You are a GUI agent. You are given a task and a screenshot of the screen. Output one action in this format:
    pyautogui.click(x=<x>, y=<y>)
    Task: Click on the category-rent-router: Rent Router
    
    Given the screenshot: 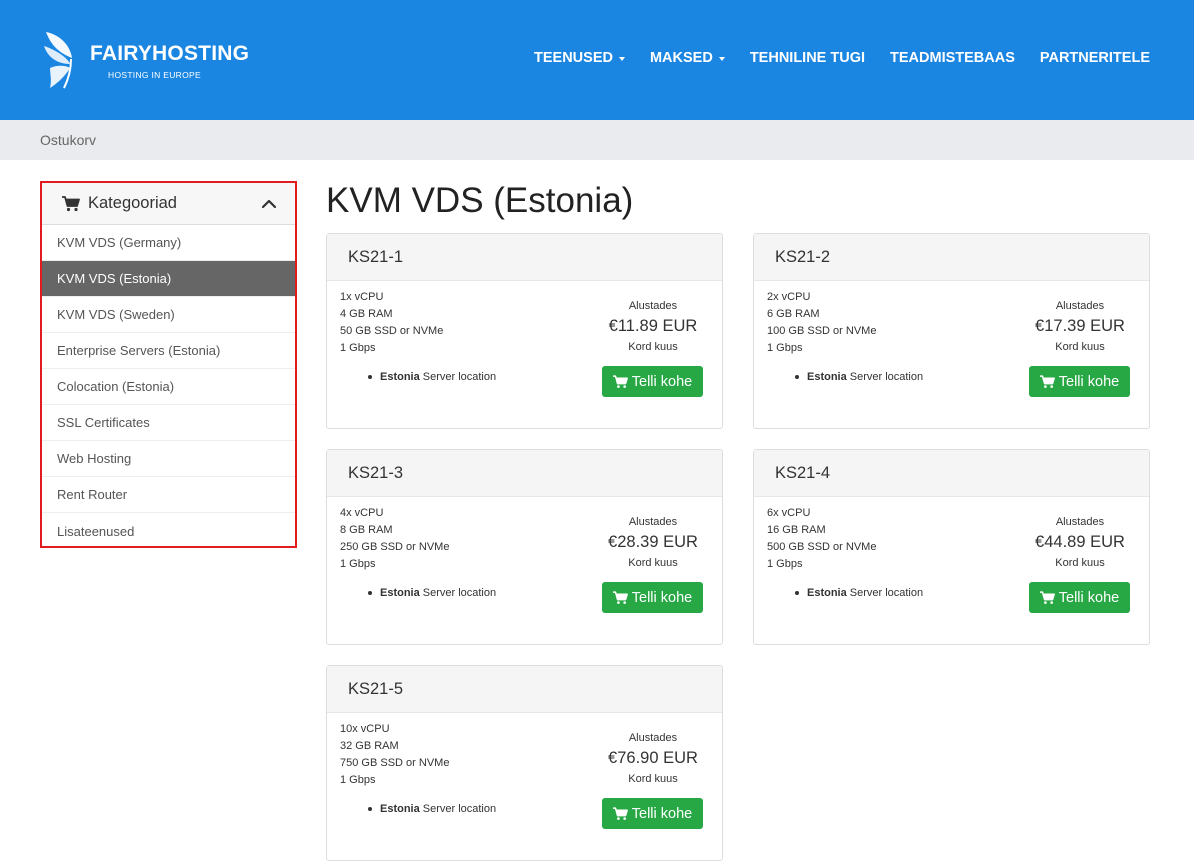 What is the action you would take?
    pyautogui.click(x=168, y=495)
    